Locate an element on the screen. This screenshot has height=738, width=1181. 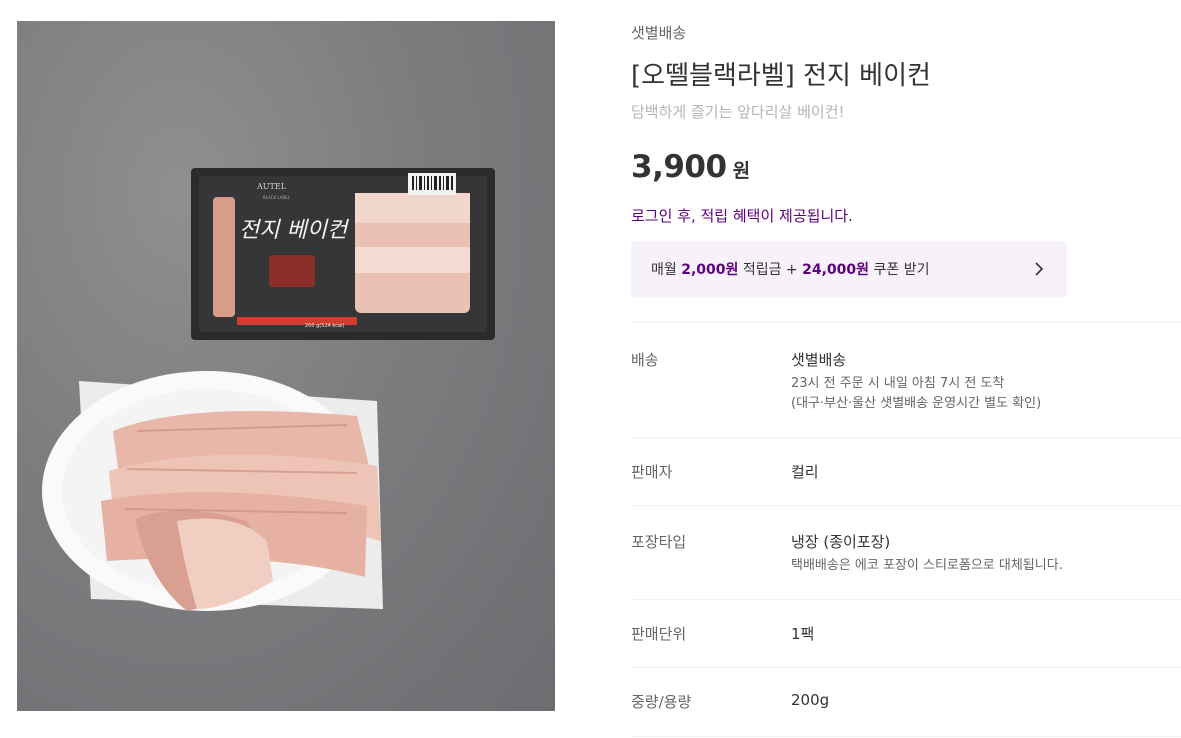
detail-label: 중량/용량 is located at coordinates (661, 702).